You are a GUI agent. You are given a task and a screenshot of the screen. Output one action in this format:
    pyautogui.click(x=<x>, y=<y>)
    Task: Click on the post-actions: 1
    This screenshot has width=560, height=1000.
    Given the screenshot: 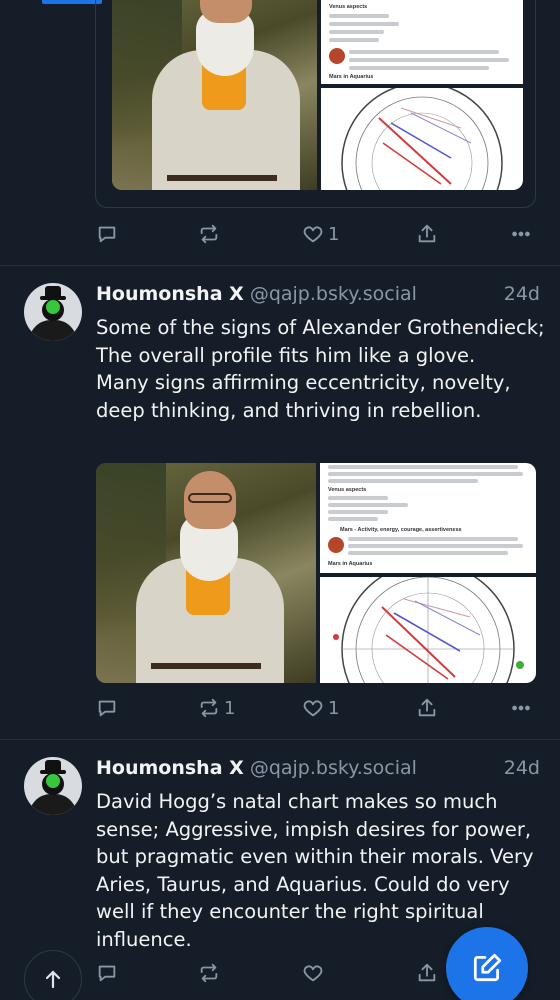 What is the action you would take?
    pyautogui.click(x=316, y=234)
    